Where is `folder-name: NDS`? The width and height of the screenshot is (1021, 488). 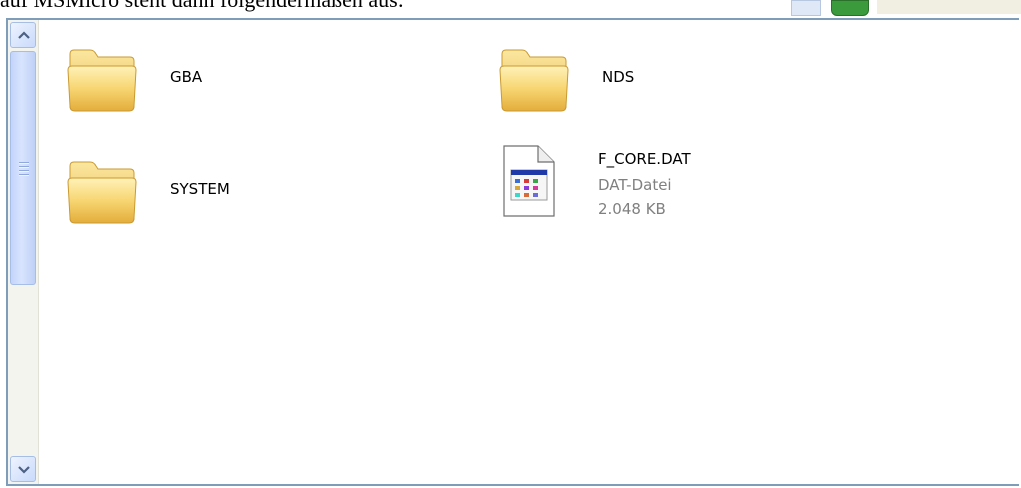 folder-name: NDS is located at coordinates (618, 77).